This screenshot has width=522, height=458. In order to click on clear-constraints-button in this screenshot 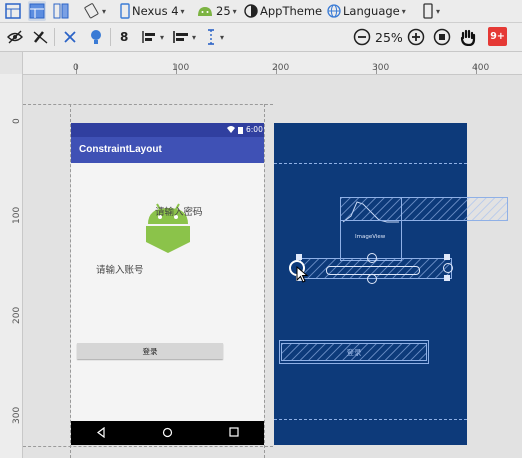, I will do `click(70, 37)`.